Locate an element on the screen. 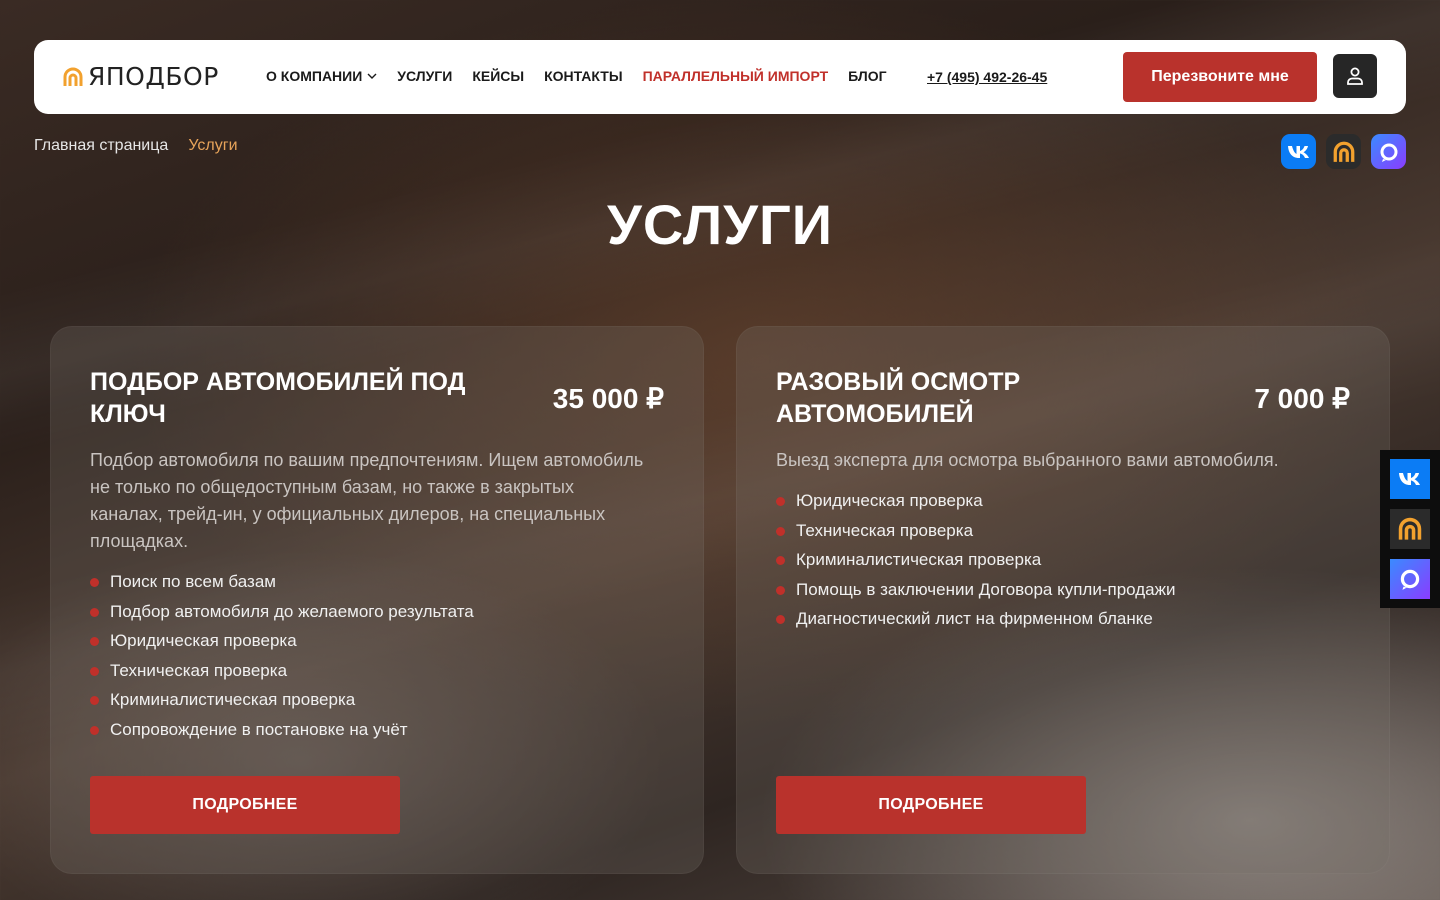 This screenshot has width=1440, height=900. nav-item-contacts: КОНТАКТЫ is located at coordinates (583, 76).